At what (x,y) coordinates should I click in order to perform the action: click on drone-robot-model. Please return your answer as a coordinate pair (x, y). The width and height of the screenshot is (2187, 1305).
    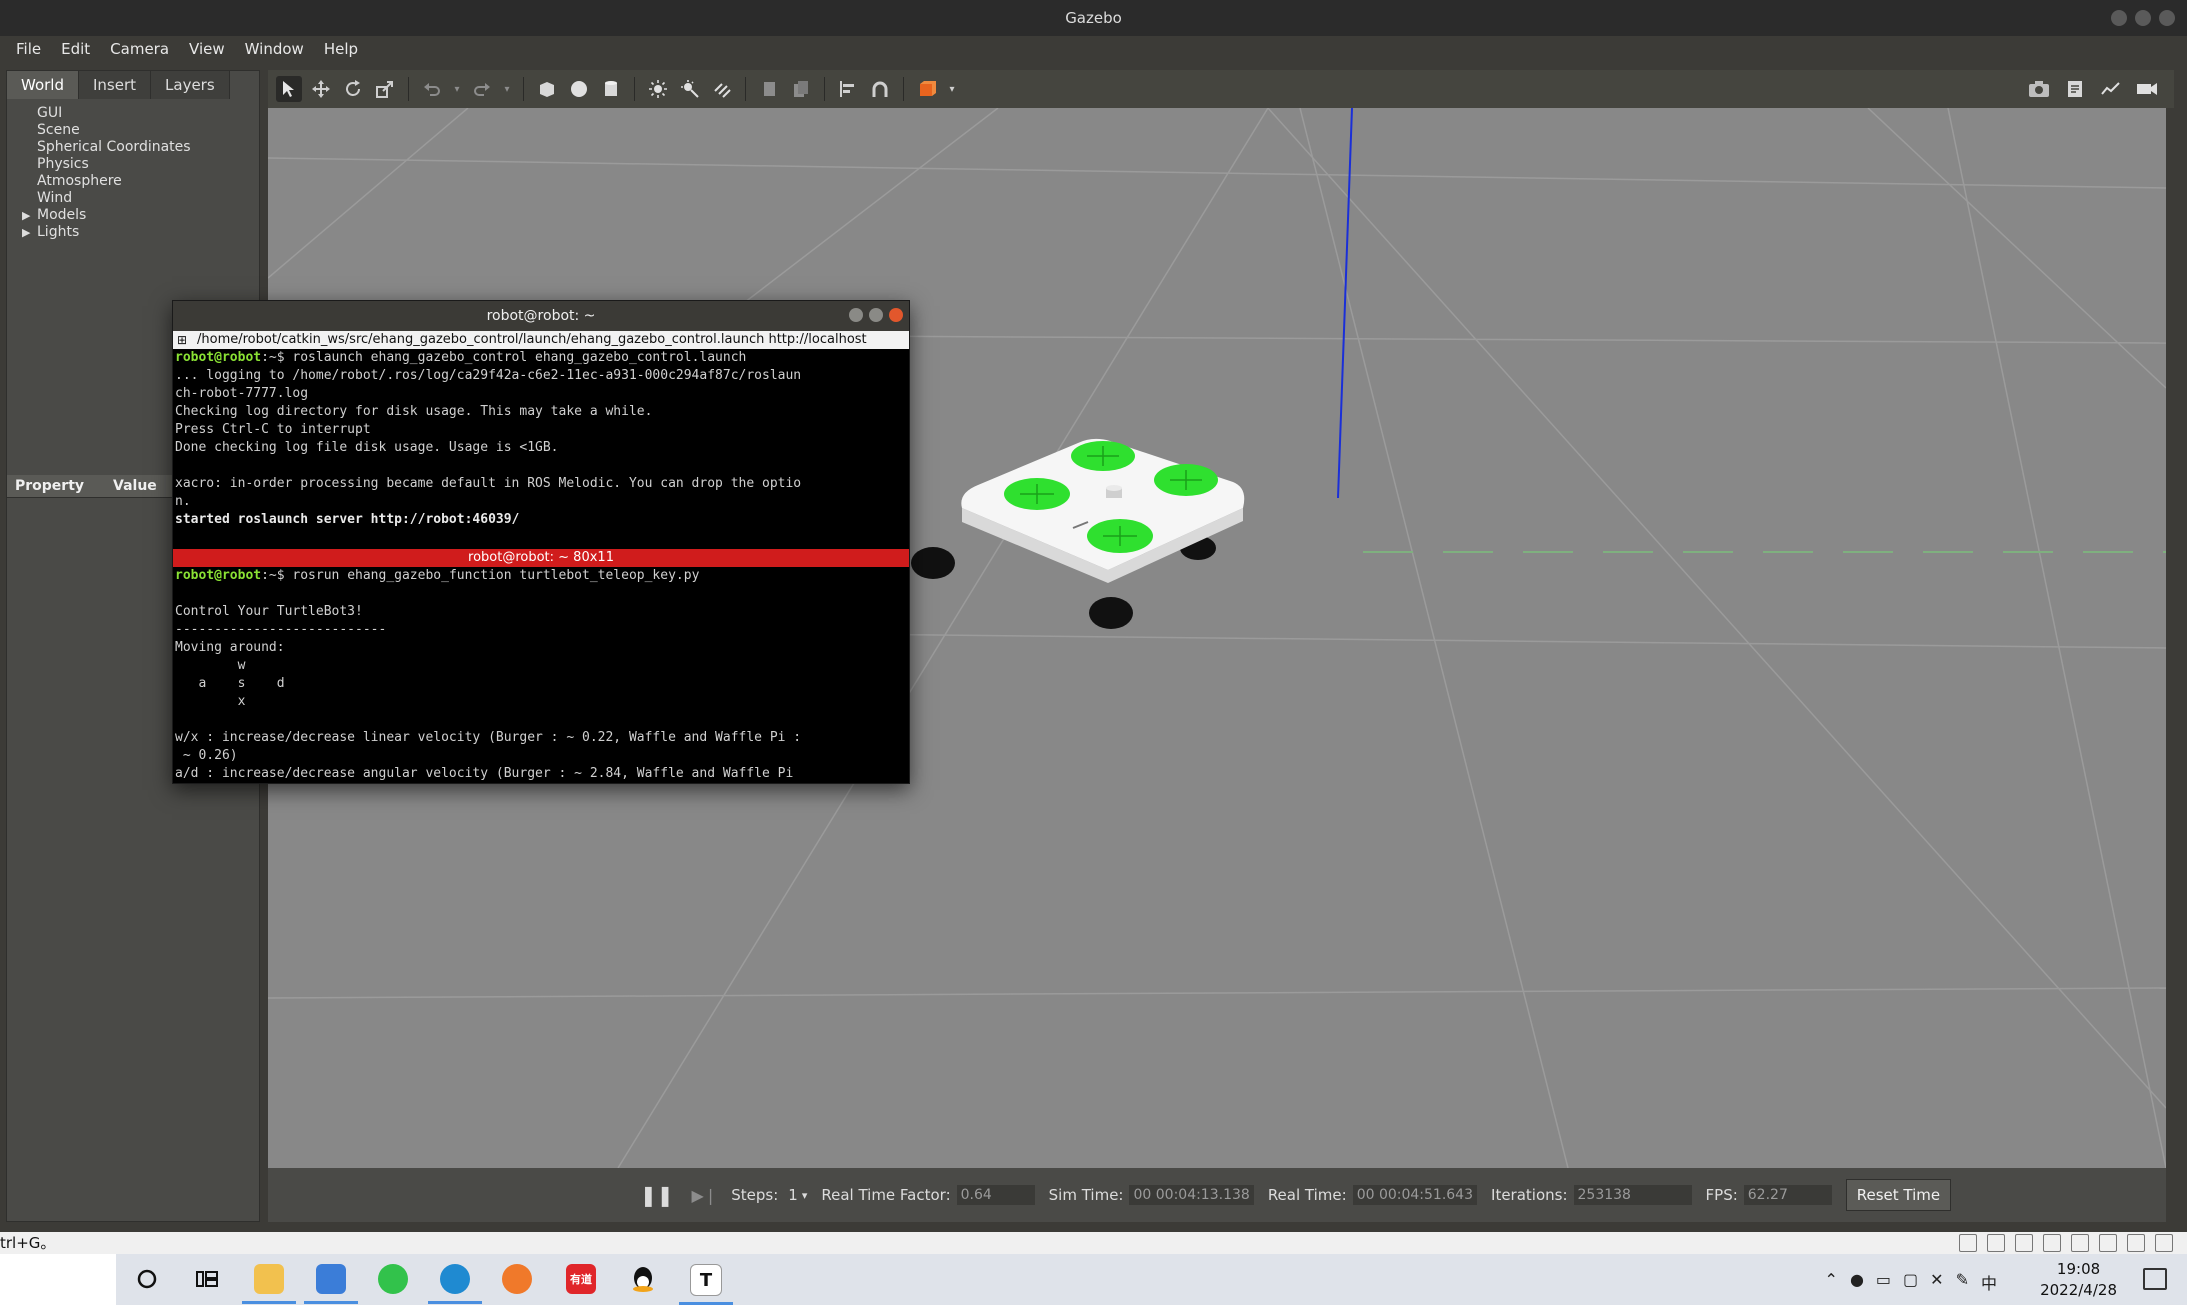
    Looking at the image, I should click on (1078, 533).